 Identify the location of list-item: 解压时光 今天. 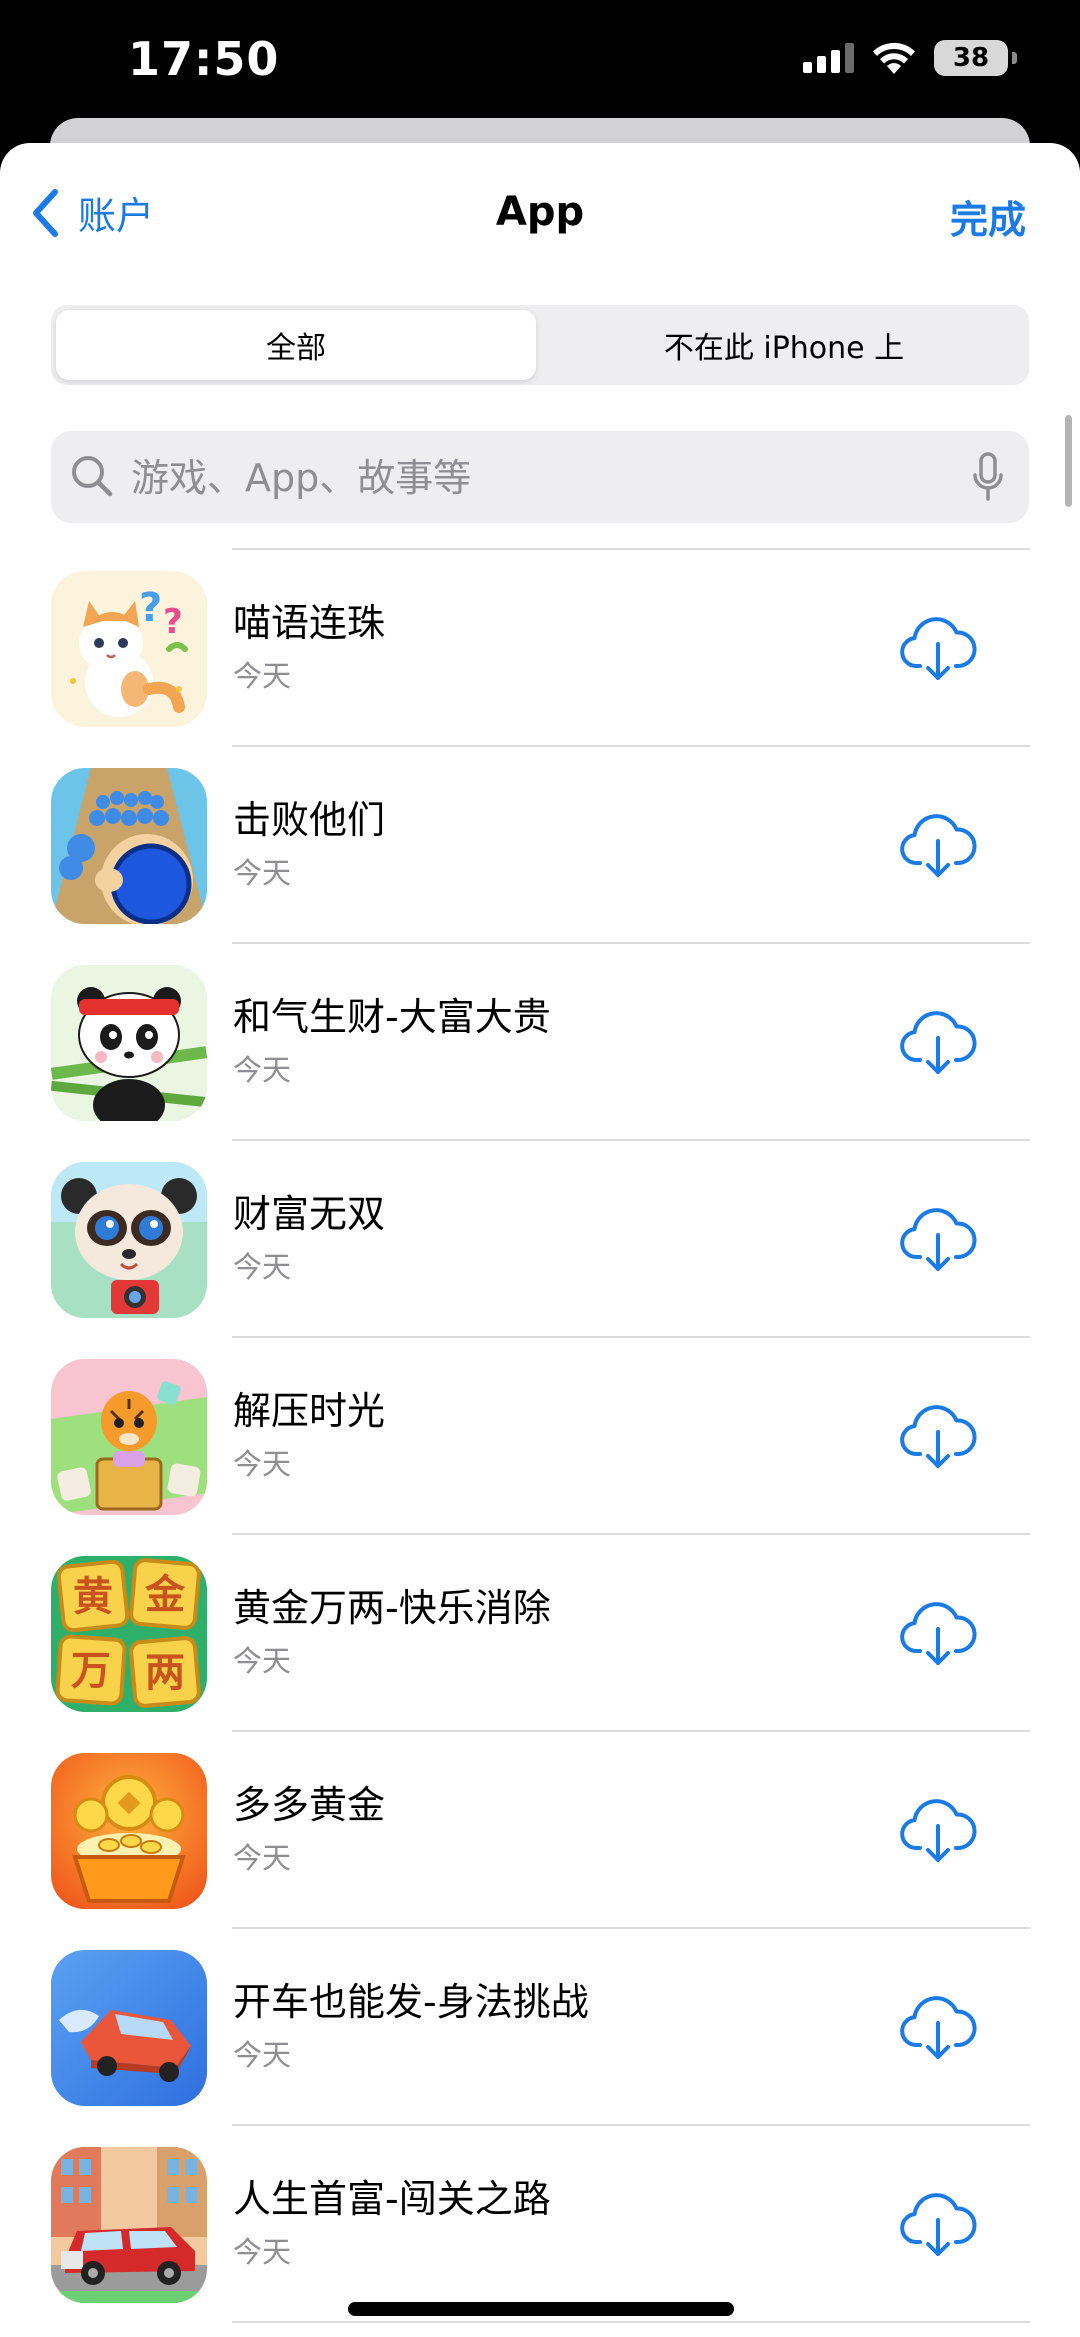
(540, 1436).